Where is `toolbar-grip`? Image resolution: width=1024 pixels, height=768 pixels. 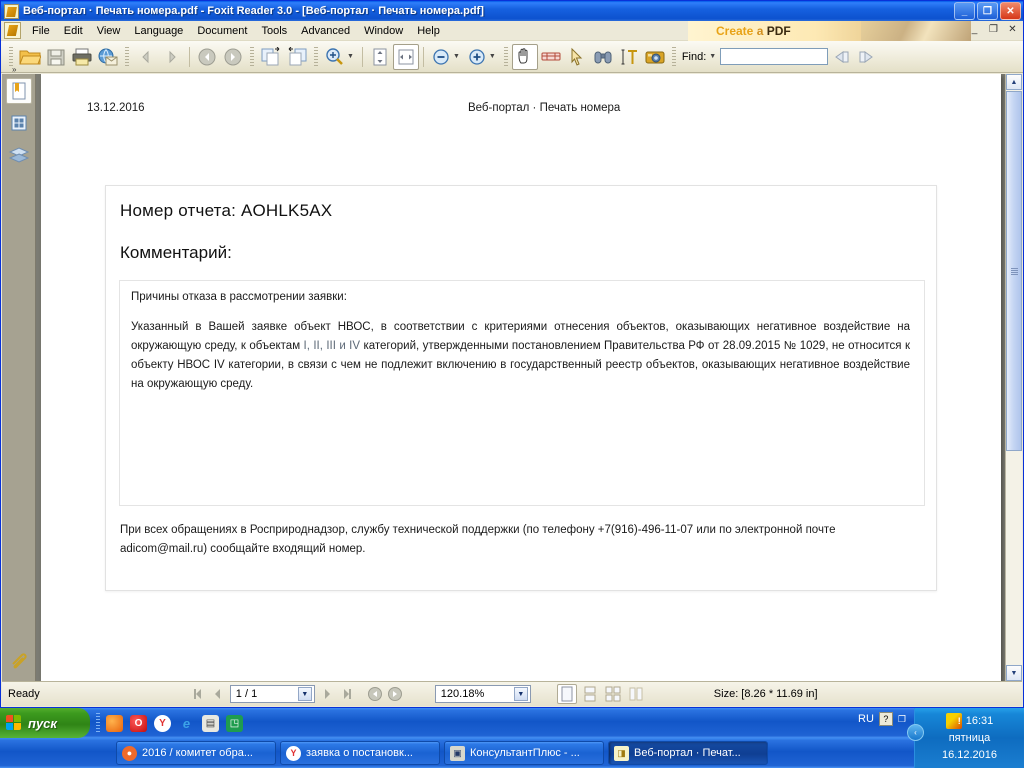 toolbar-grip is located at coordinates (11, 56).